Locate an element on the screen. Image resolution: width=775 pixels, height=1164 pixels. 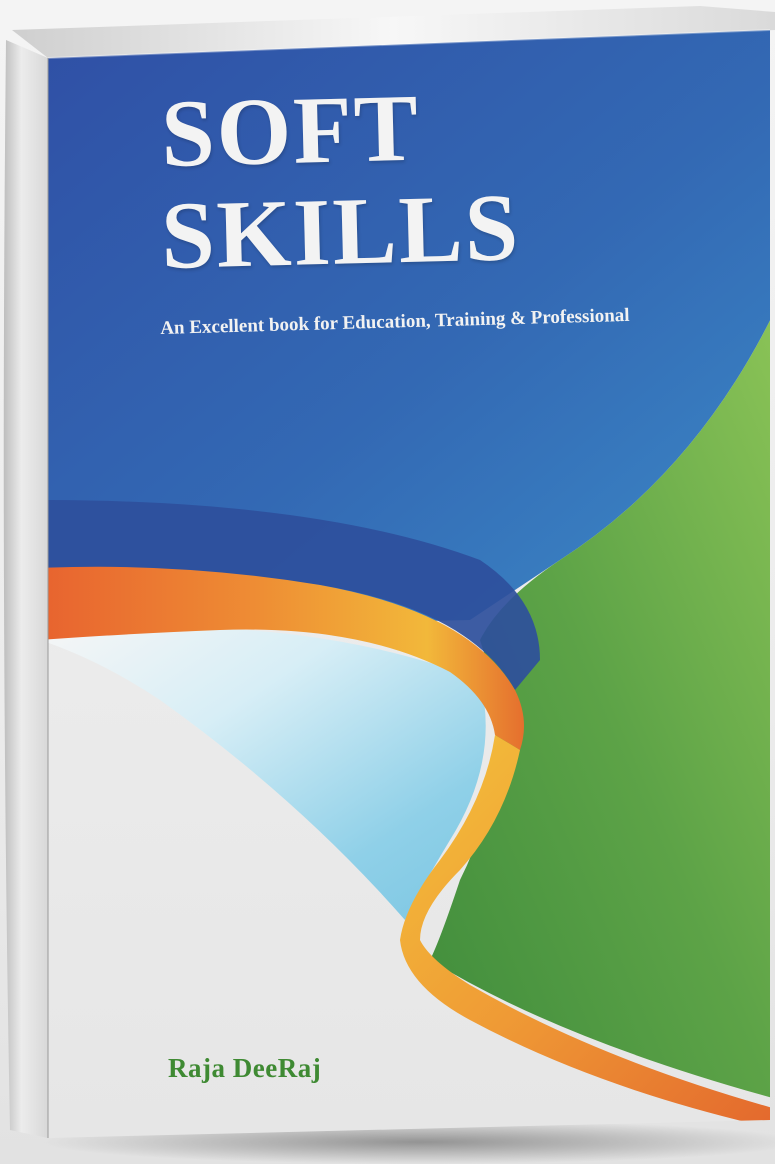
book-title-line-1: SOFT is located at coordinates (290, 130).